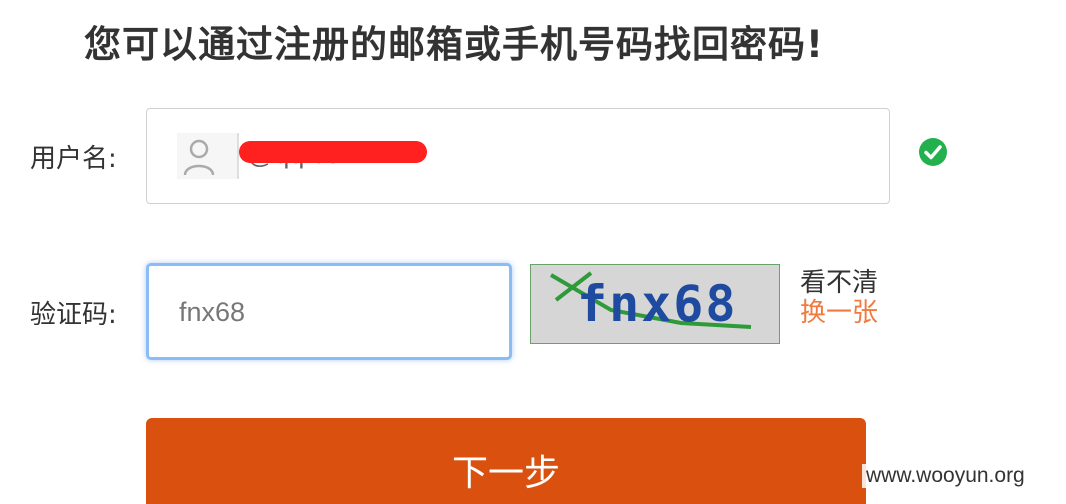 Image resolution: width=1066 pixels, height=504 pixels. Describe the element at coordinates (933, 152) in the screenshot. I see `check-circle-icon` at that location.